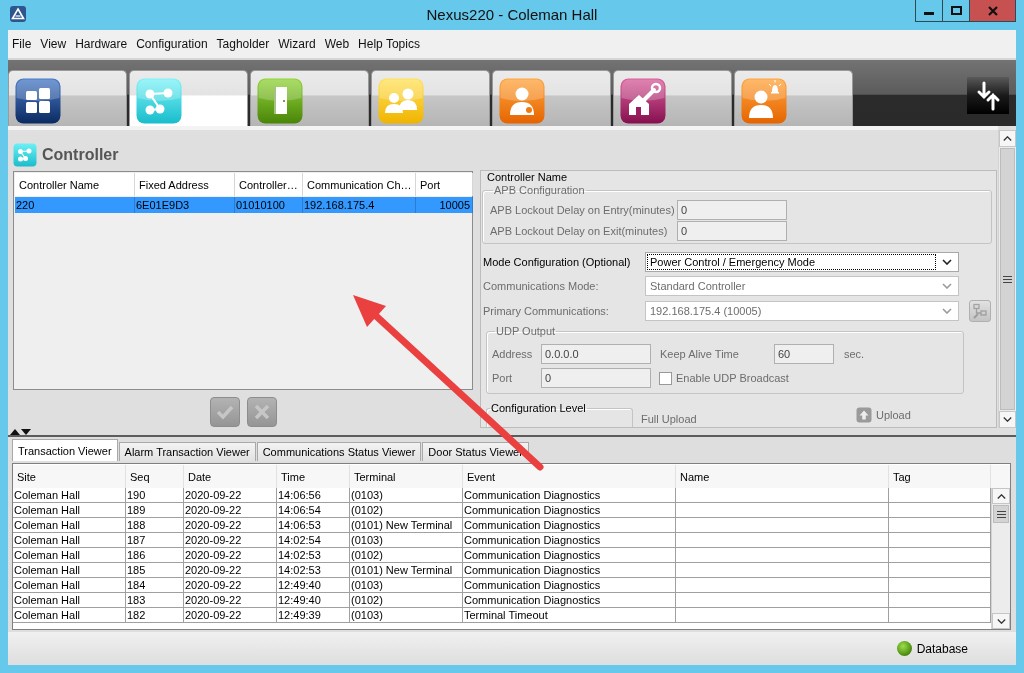 This screenshot has height=673, width=1024. Describe the element at coordinates (155, 615) in the screenshot. I see `table-cell: 182` at that location.